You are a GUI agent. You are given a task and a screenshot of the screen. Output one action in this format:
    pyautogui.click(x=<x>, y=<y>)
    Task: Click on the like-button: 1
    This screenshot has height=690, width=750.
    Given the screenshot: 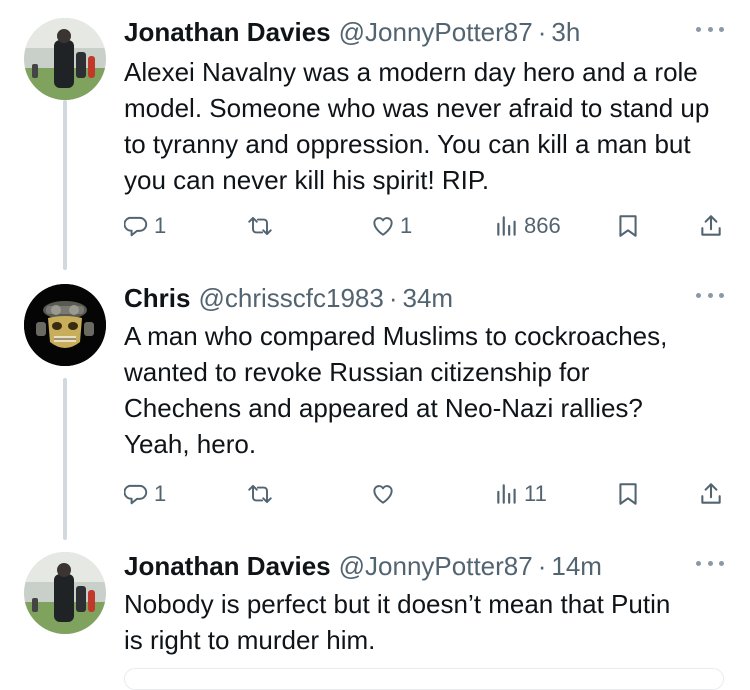 What is the action you would take?
    pyautogui.click(x=391, y=226)
    